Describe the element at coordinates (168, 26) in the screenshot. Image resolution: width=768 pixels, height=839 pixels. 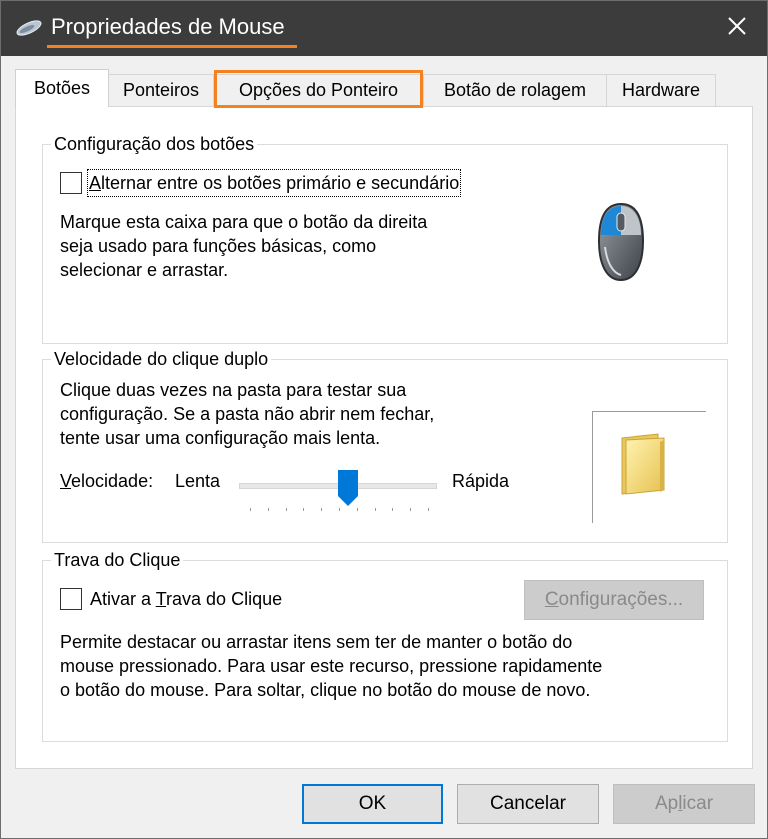
I see `window-title: Propriedades de Mouse` at that location.